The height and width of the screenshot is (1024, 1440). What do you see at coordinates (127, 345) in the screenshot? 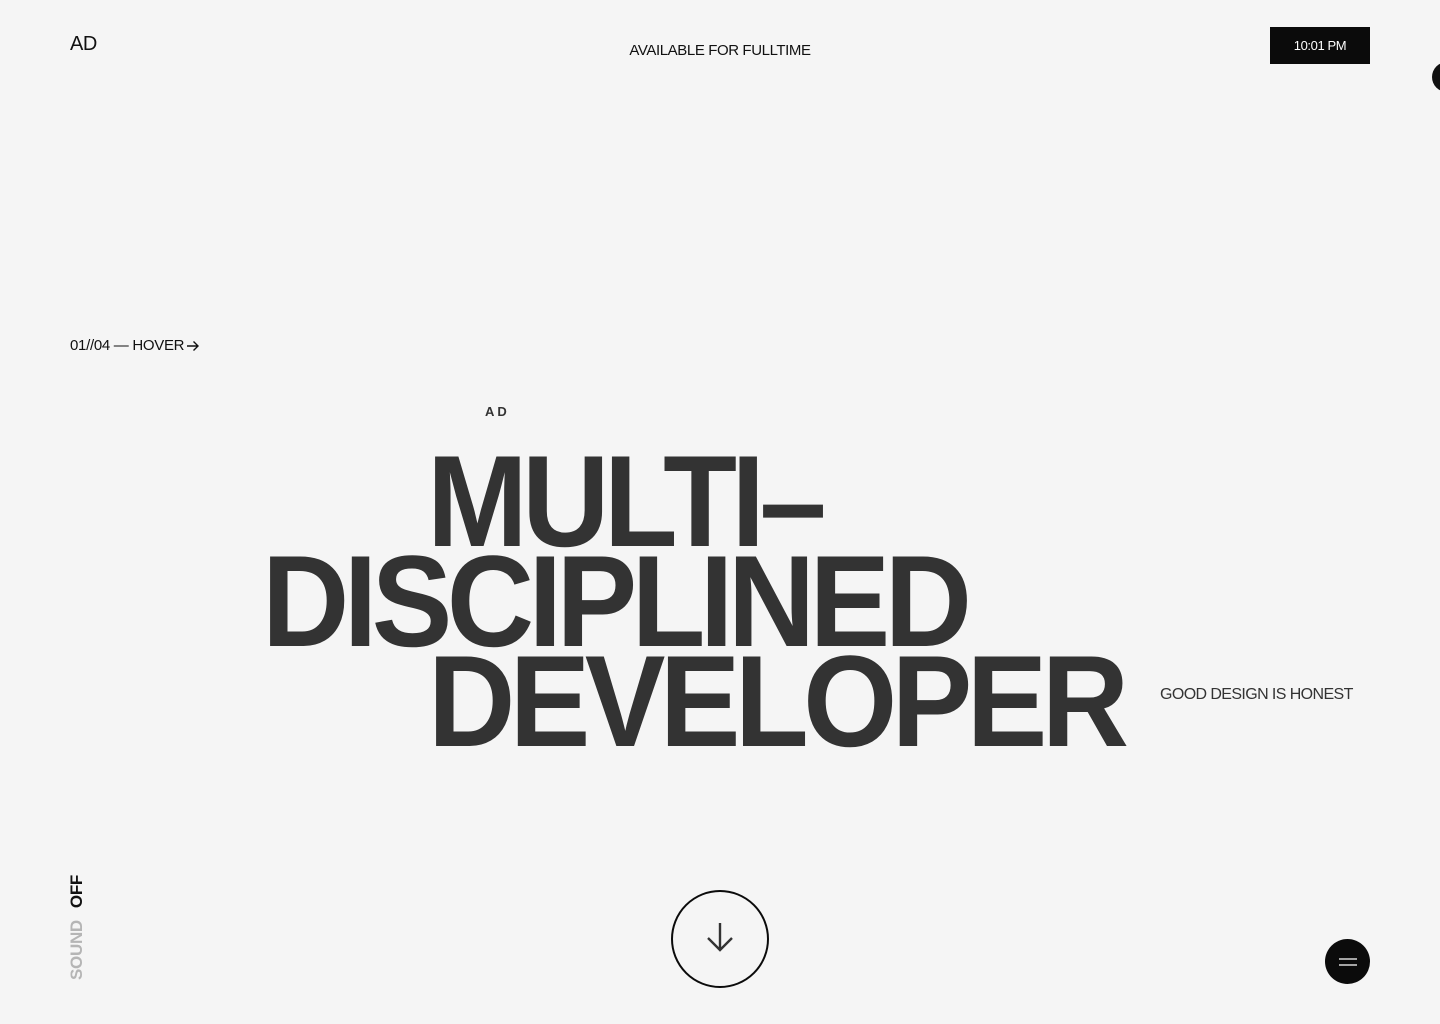
I see `slide-counter-label: 01//04 — HOVER` at bounding box center [127, 345].